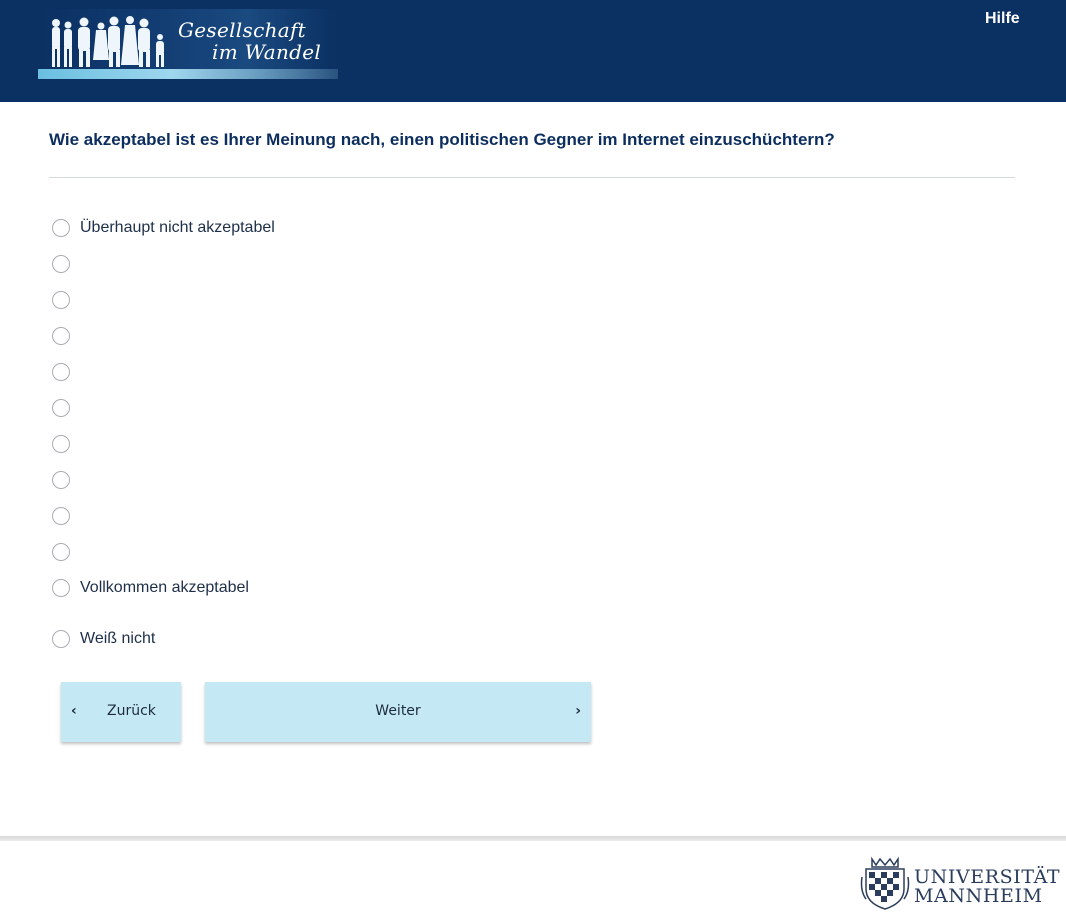 The width and height of the screenshot is (1066, 918). Describe the element at coordinates (188, 74) in the screenshot. I see `logo-stripe` at that location.